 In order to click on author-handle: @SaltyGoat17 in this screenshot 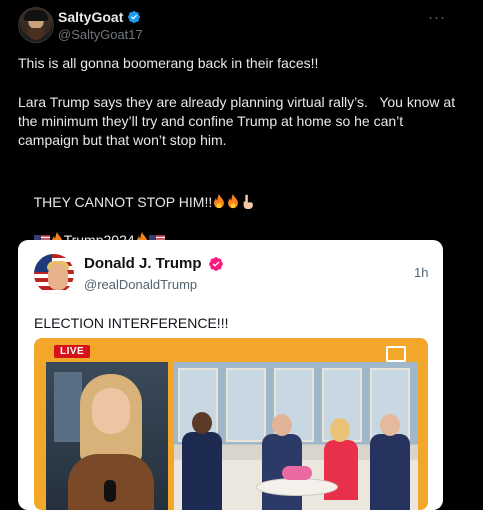, I will do `click(100, 34)`.